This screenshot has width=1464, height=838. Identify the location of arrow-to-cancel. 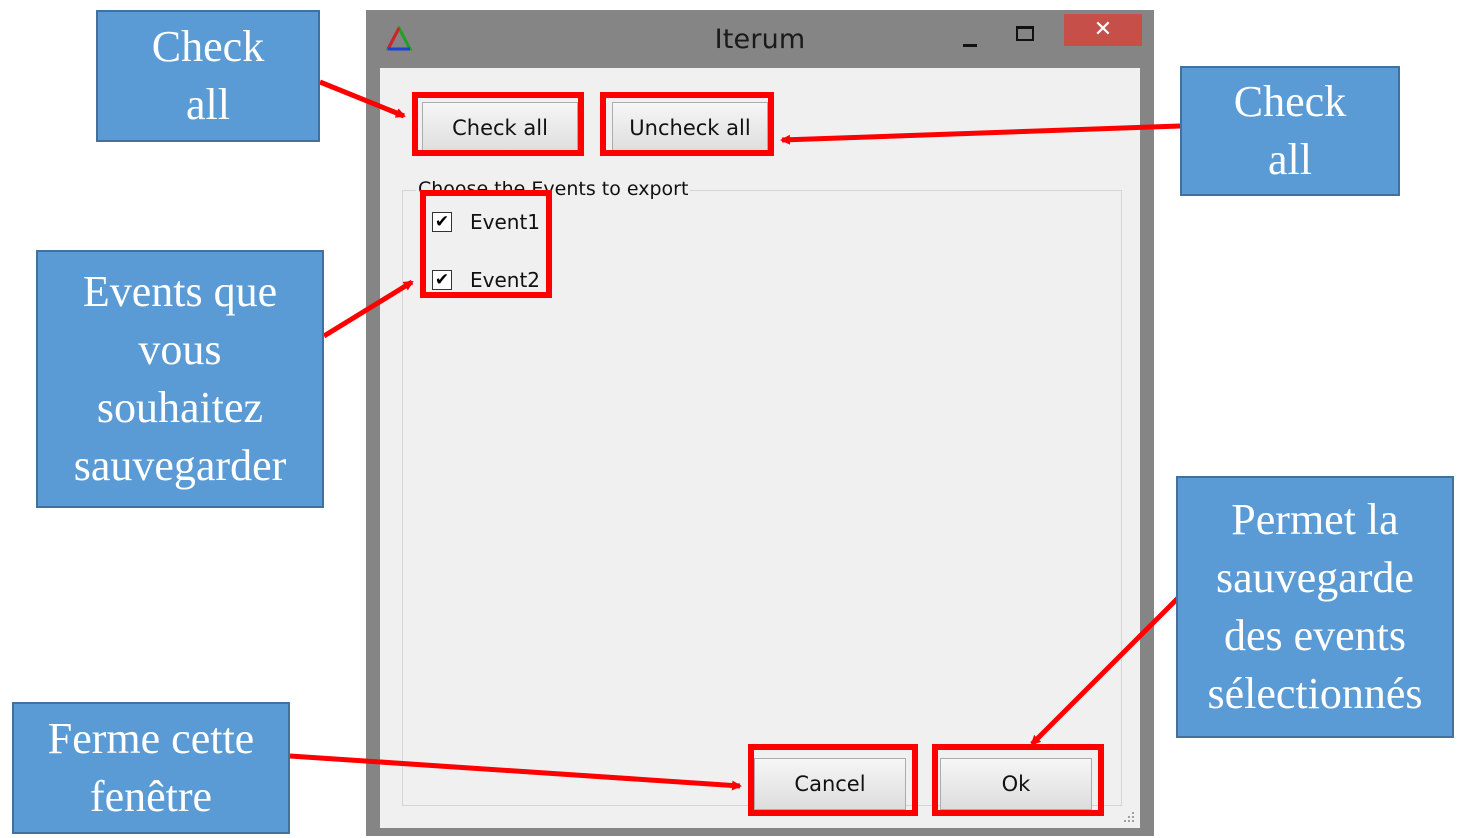
(515, 772).